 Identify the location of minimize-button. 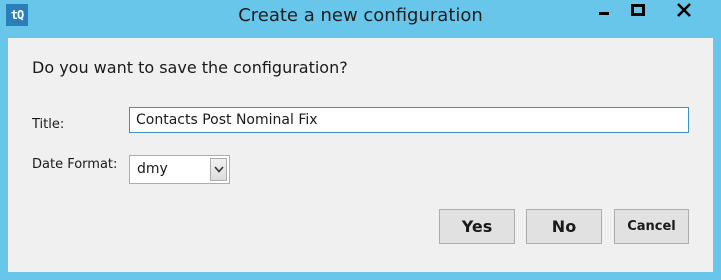
(604, 10).